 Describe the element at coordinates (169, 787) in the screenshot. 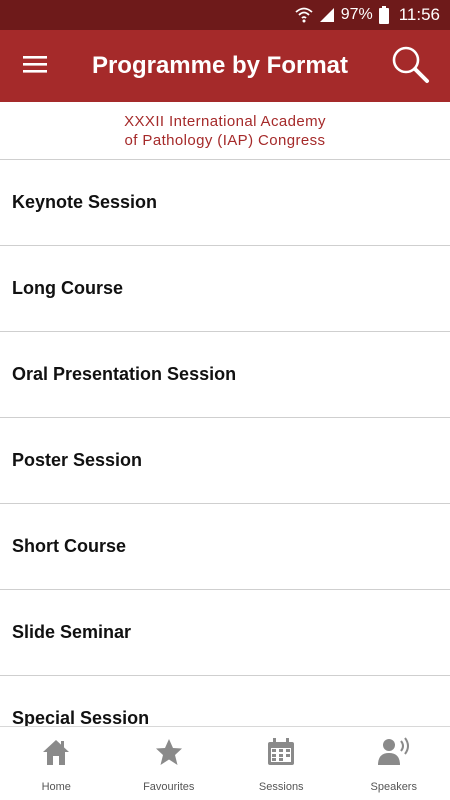

I see `nav-favourites-label: Favourites` at that location.